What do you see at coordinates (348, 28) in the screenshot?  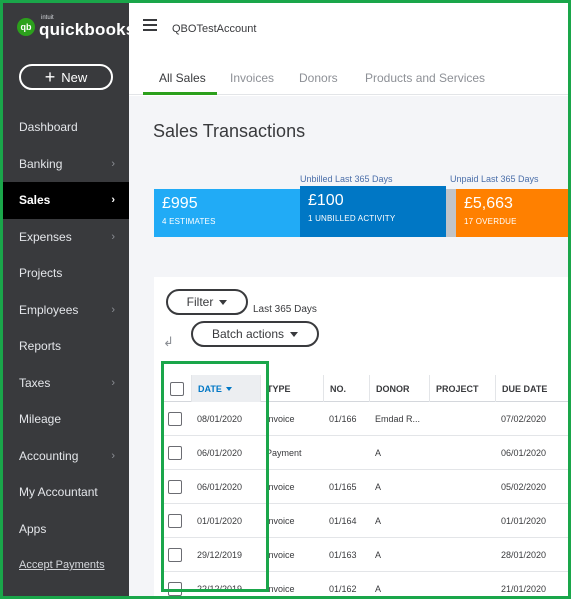 I see `top-bar: QBOTestAccount` at bounding box center [348, 28].